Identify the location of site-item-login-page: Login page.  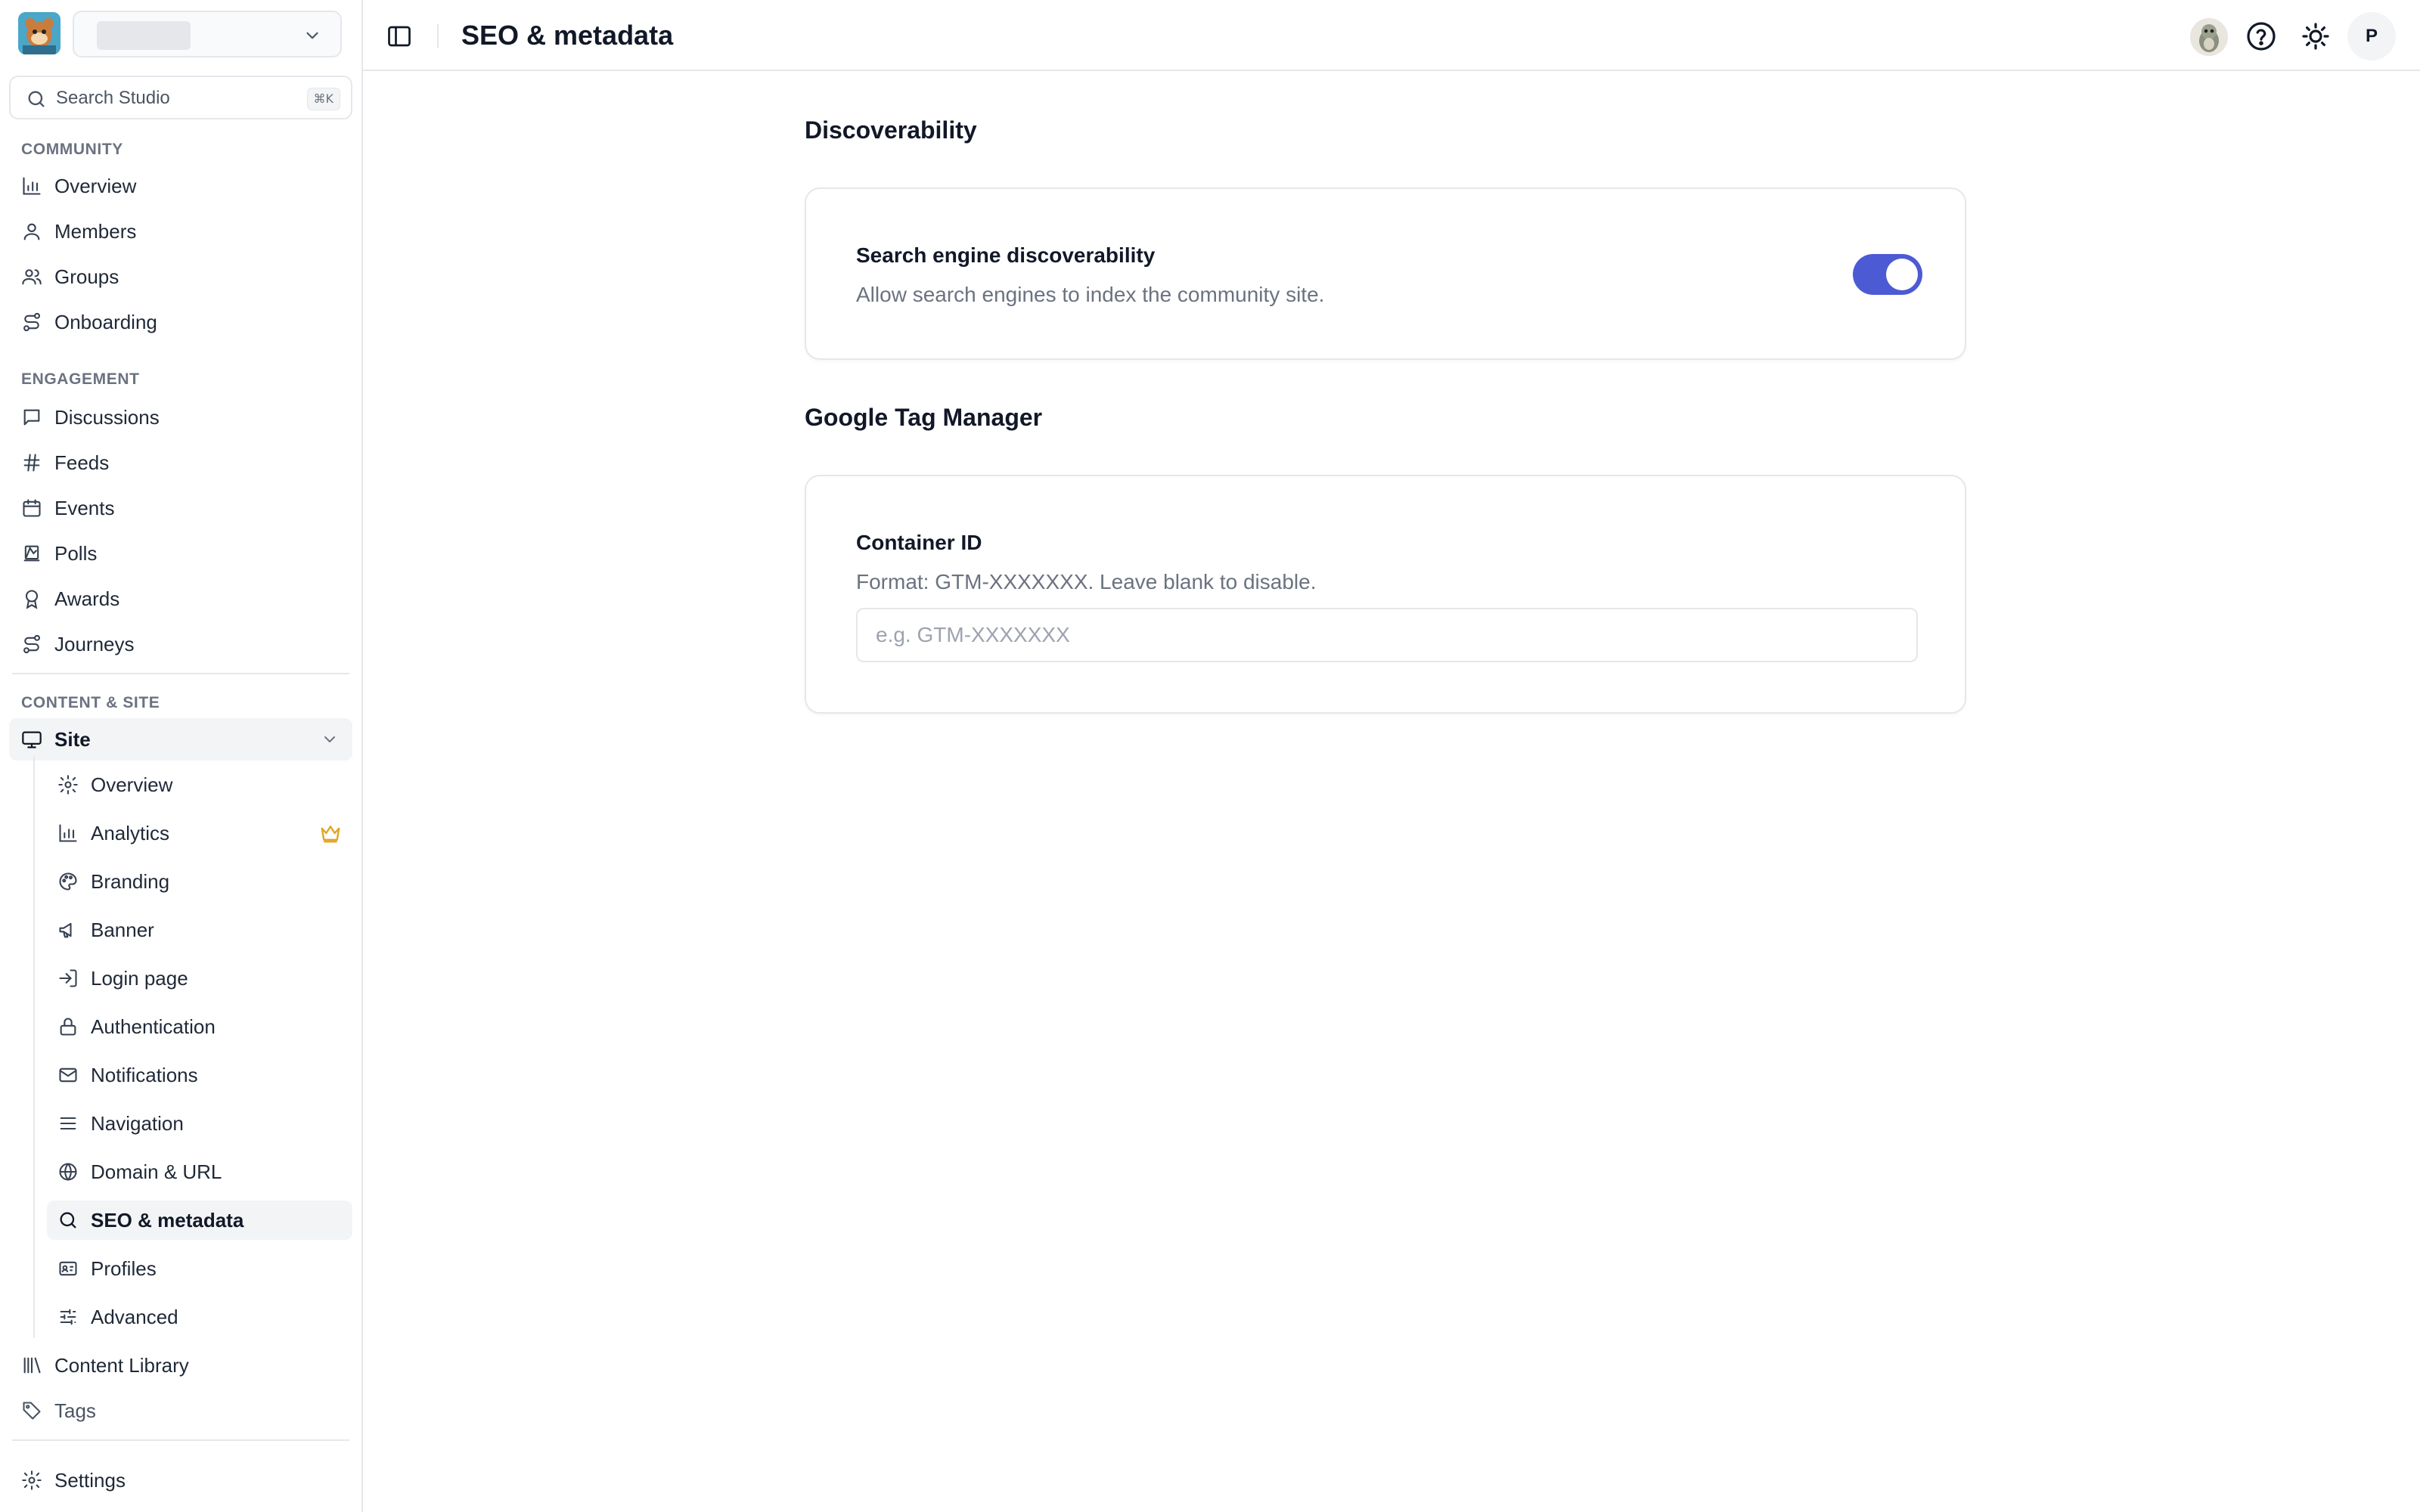
(199, 978).